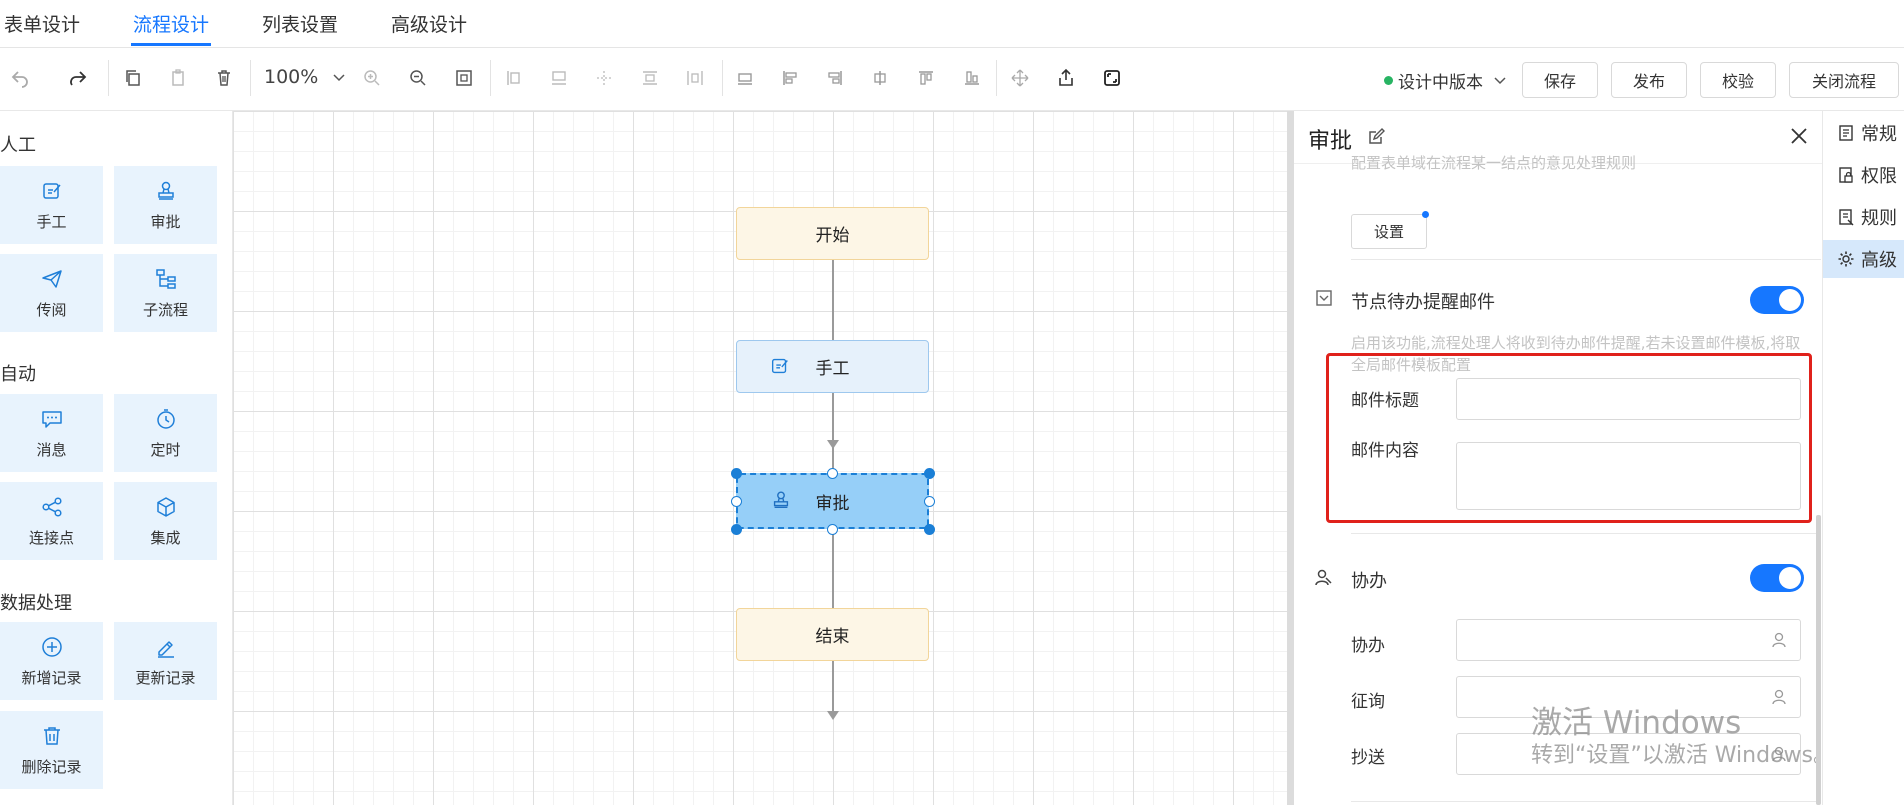 The image size is (1904, 805). Describe the element at coordinates (832, 501) in the screenshot. I see `node-approve-selected: 审批` at that location.